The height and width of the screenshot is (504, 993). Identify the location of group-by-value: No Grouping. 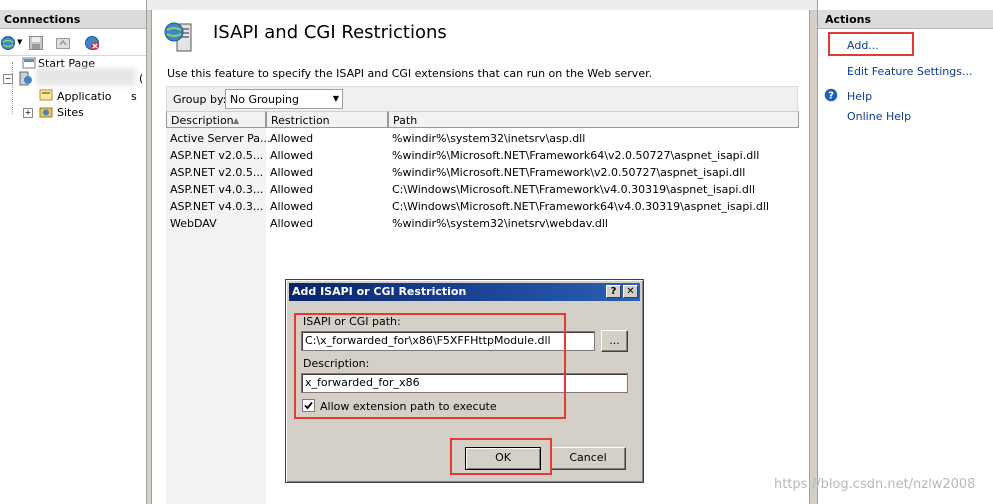
(264, 99).